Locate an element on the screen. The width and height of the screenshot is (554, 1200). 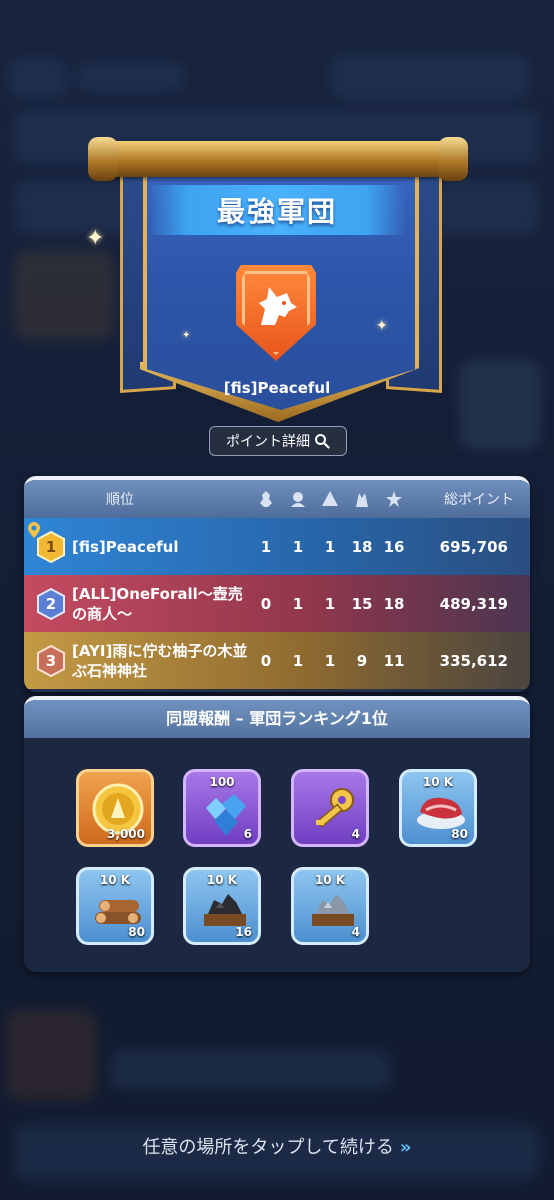
total-points: 695,706 is located at coordinates (473, 546).